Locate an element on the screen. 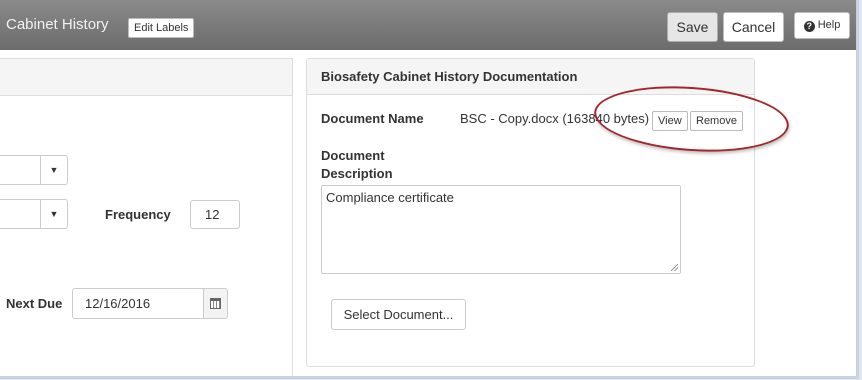  view-button: View is located at coordinates (670, 121).